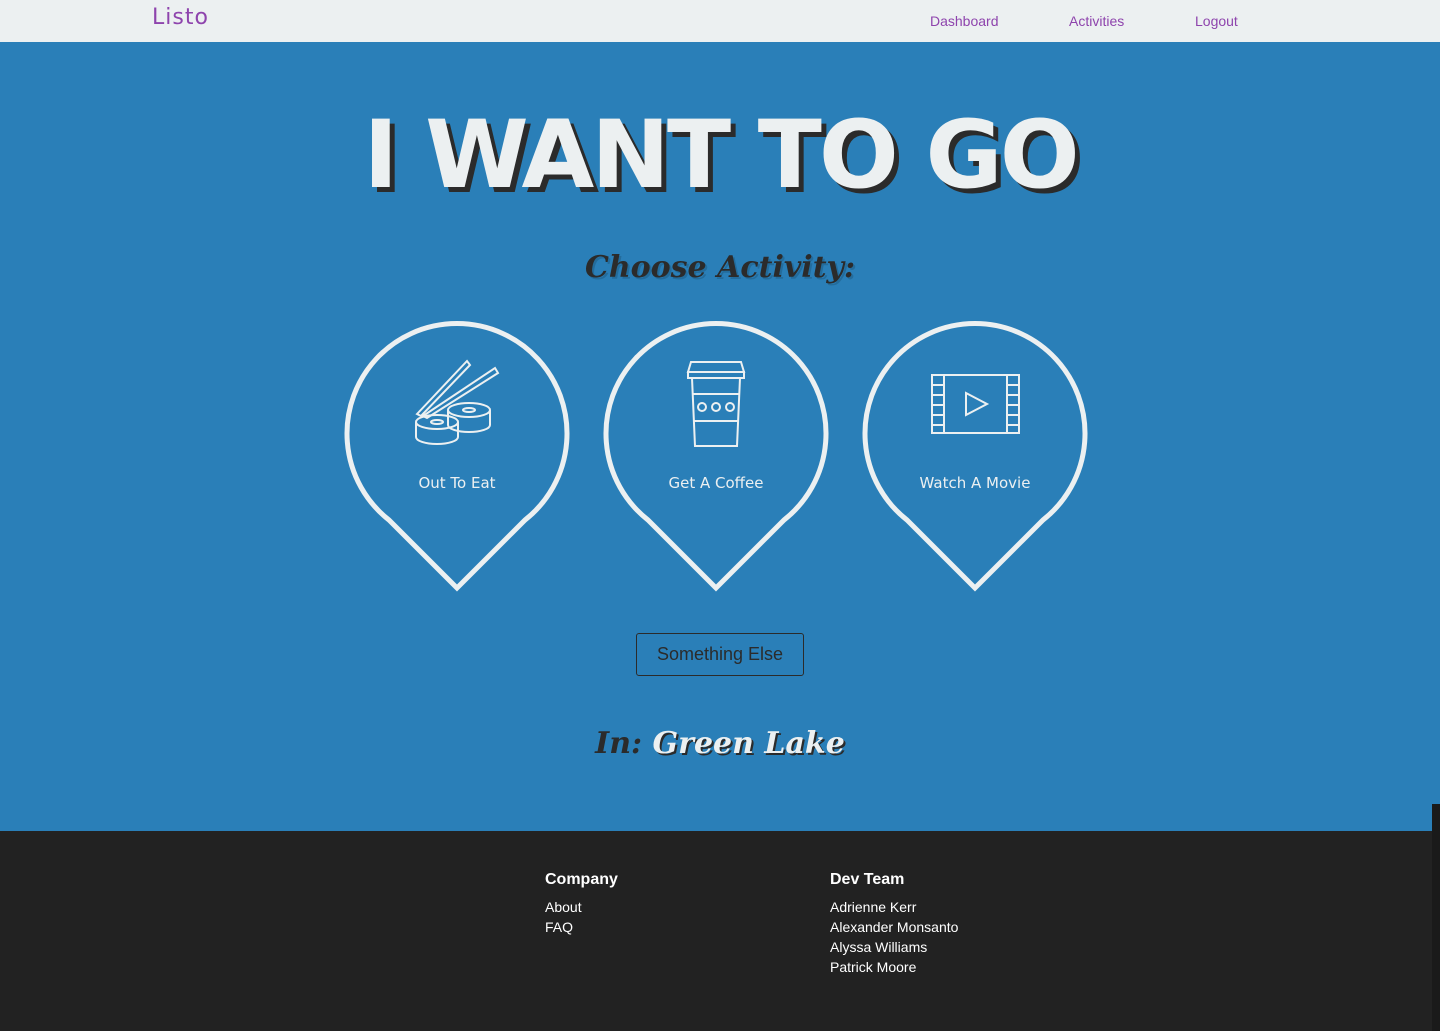 The height and width of the screenshot is (1031, 1440). What do you see at coordinates (457, 483) in the screenshot?
I see `activity-label: Out To Eat` at bounding box center [457, 483].